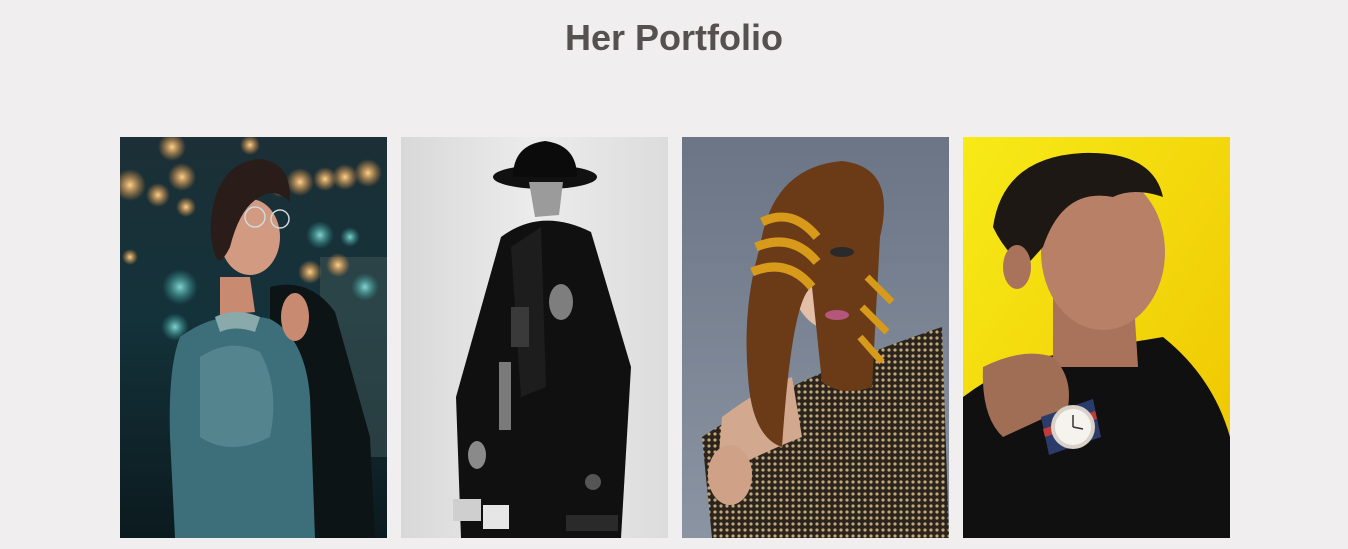 This screenshot has height=549, width=1348. I want to click on woman-striped-hair-photo, so click(815, 337).